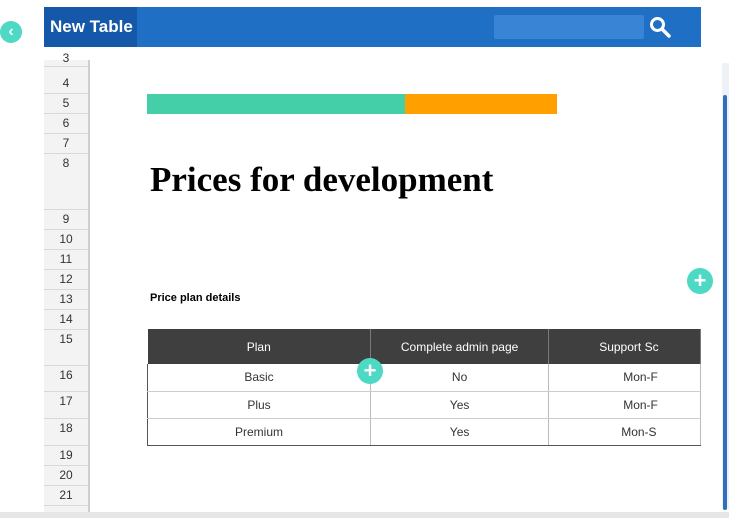  I want to click on row-number: 10, so click(66, 240).